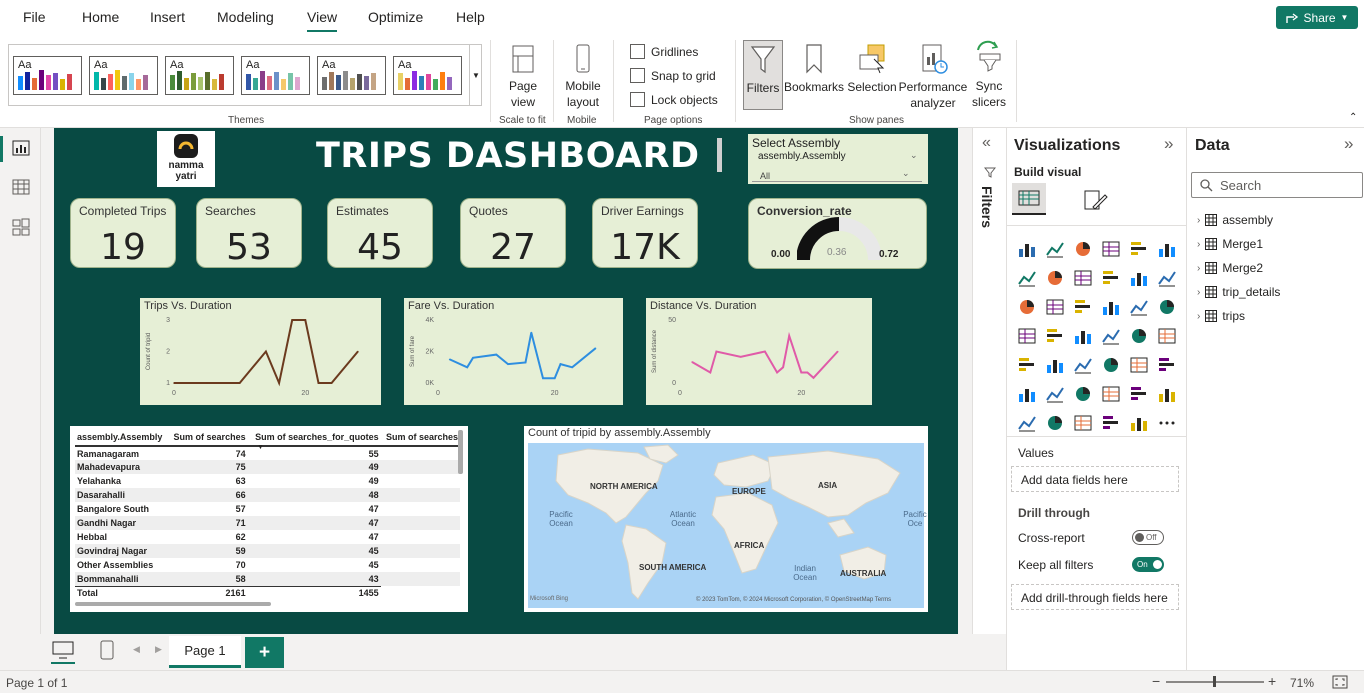 The height and width of the screenshot is (693, 1364). I want to click on mobile-layout-icon, so click(107, 650).